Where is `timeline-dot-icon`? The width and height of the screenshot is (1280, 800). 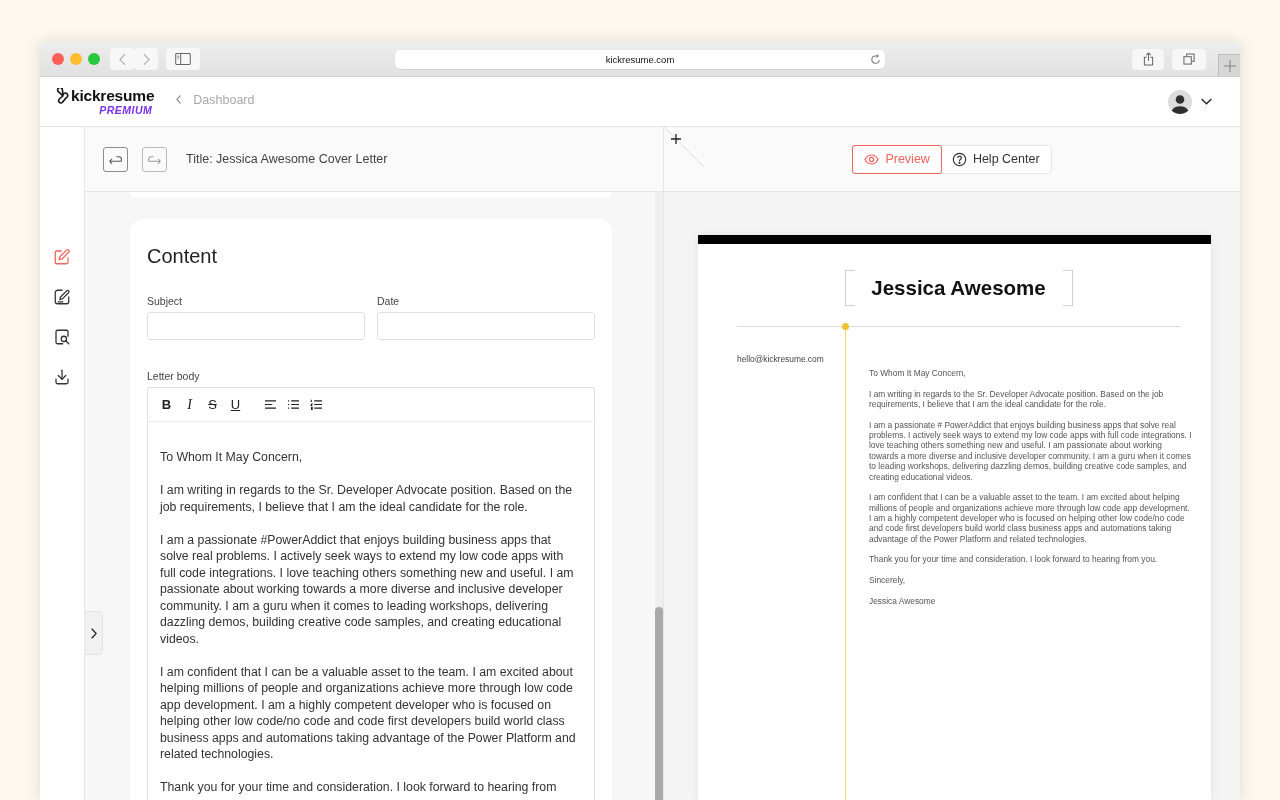 timeline-dot-icon is located at coordinates (845, 326).